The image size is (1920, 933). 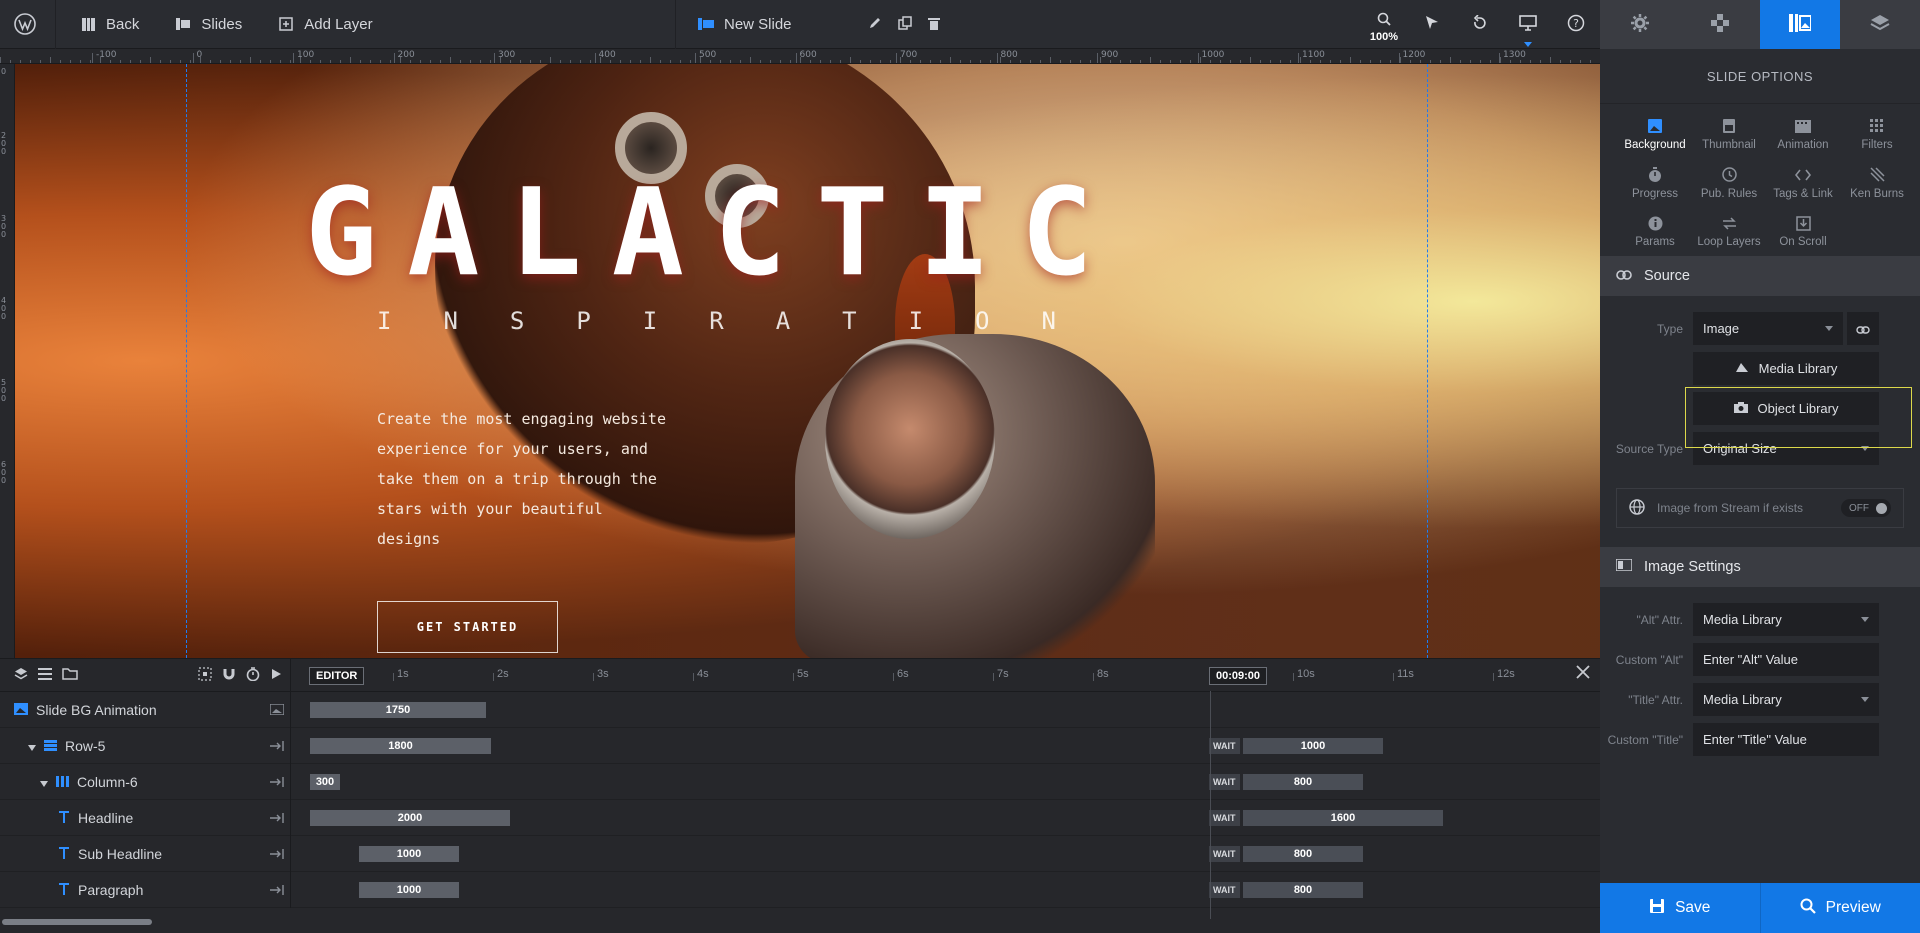 What do you see at coordinates (1786, 659) in the screenshot?
I see `custom-alt-input` at bounding box center [1786, 659].